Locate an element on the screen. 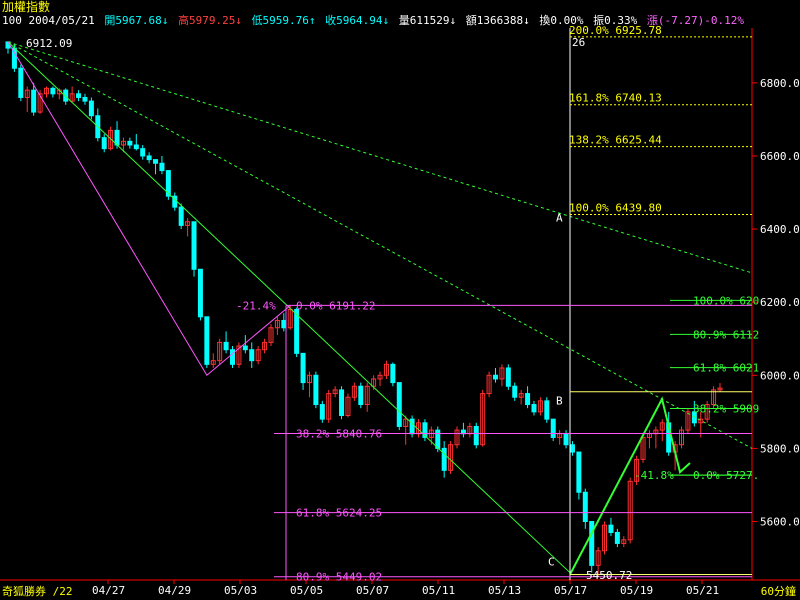 The image size is (800, 600). time-tick-label: 05/05 is located at coordinates (306, 590).